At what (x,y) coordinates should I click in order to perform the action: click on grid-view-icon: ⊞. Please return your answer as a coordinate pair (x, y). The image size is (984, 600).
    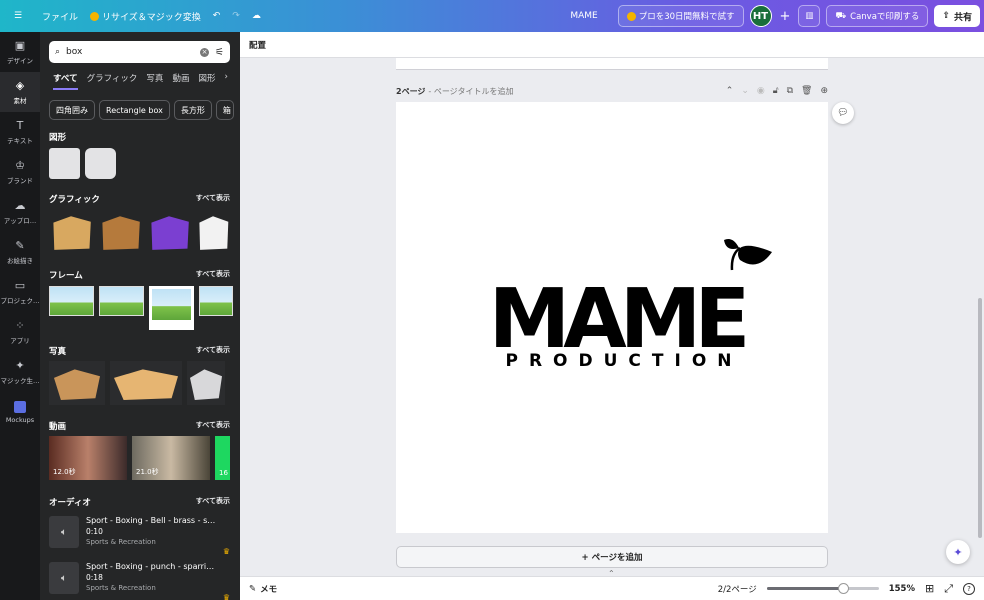
    Looking at the image, I should click on (929, 588).